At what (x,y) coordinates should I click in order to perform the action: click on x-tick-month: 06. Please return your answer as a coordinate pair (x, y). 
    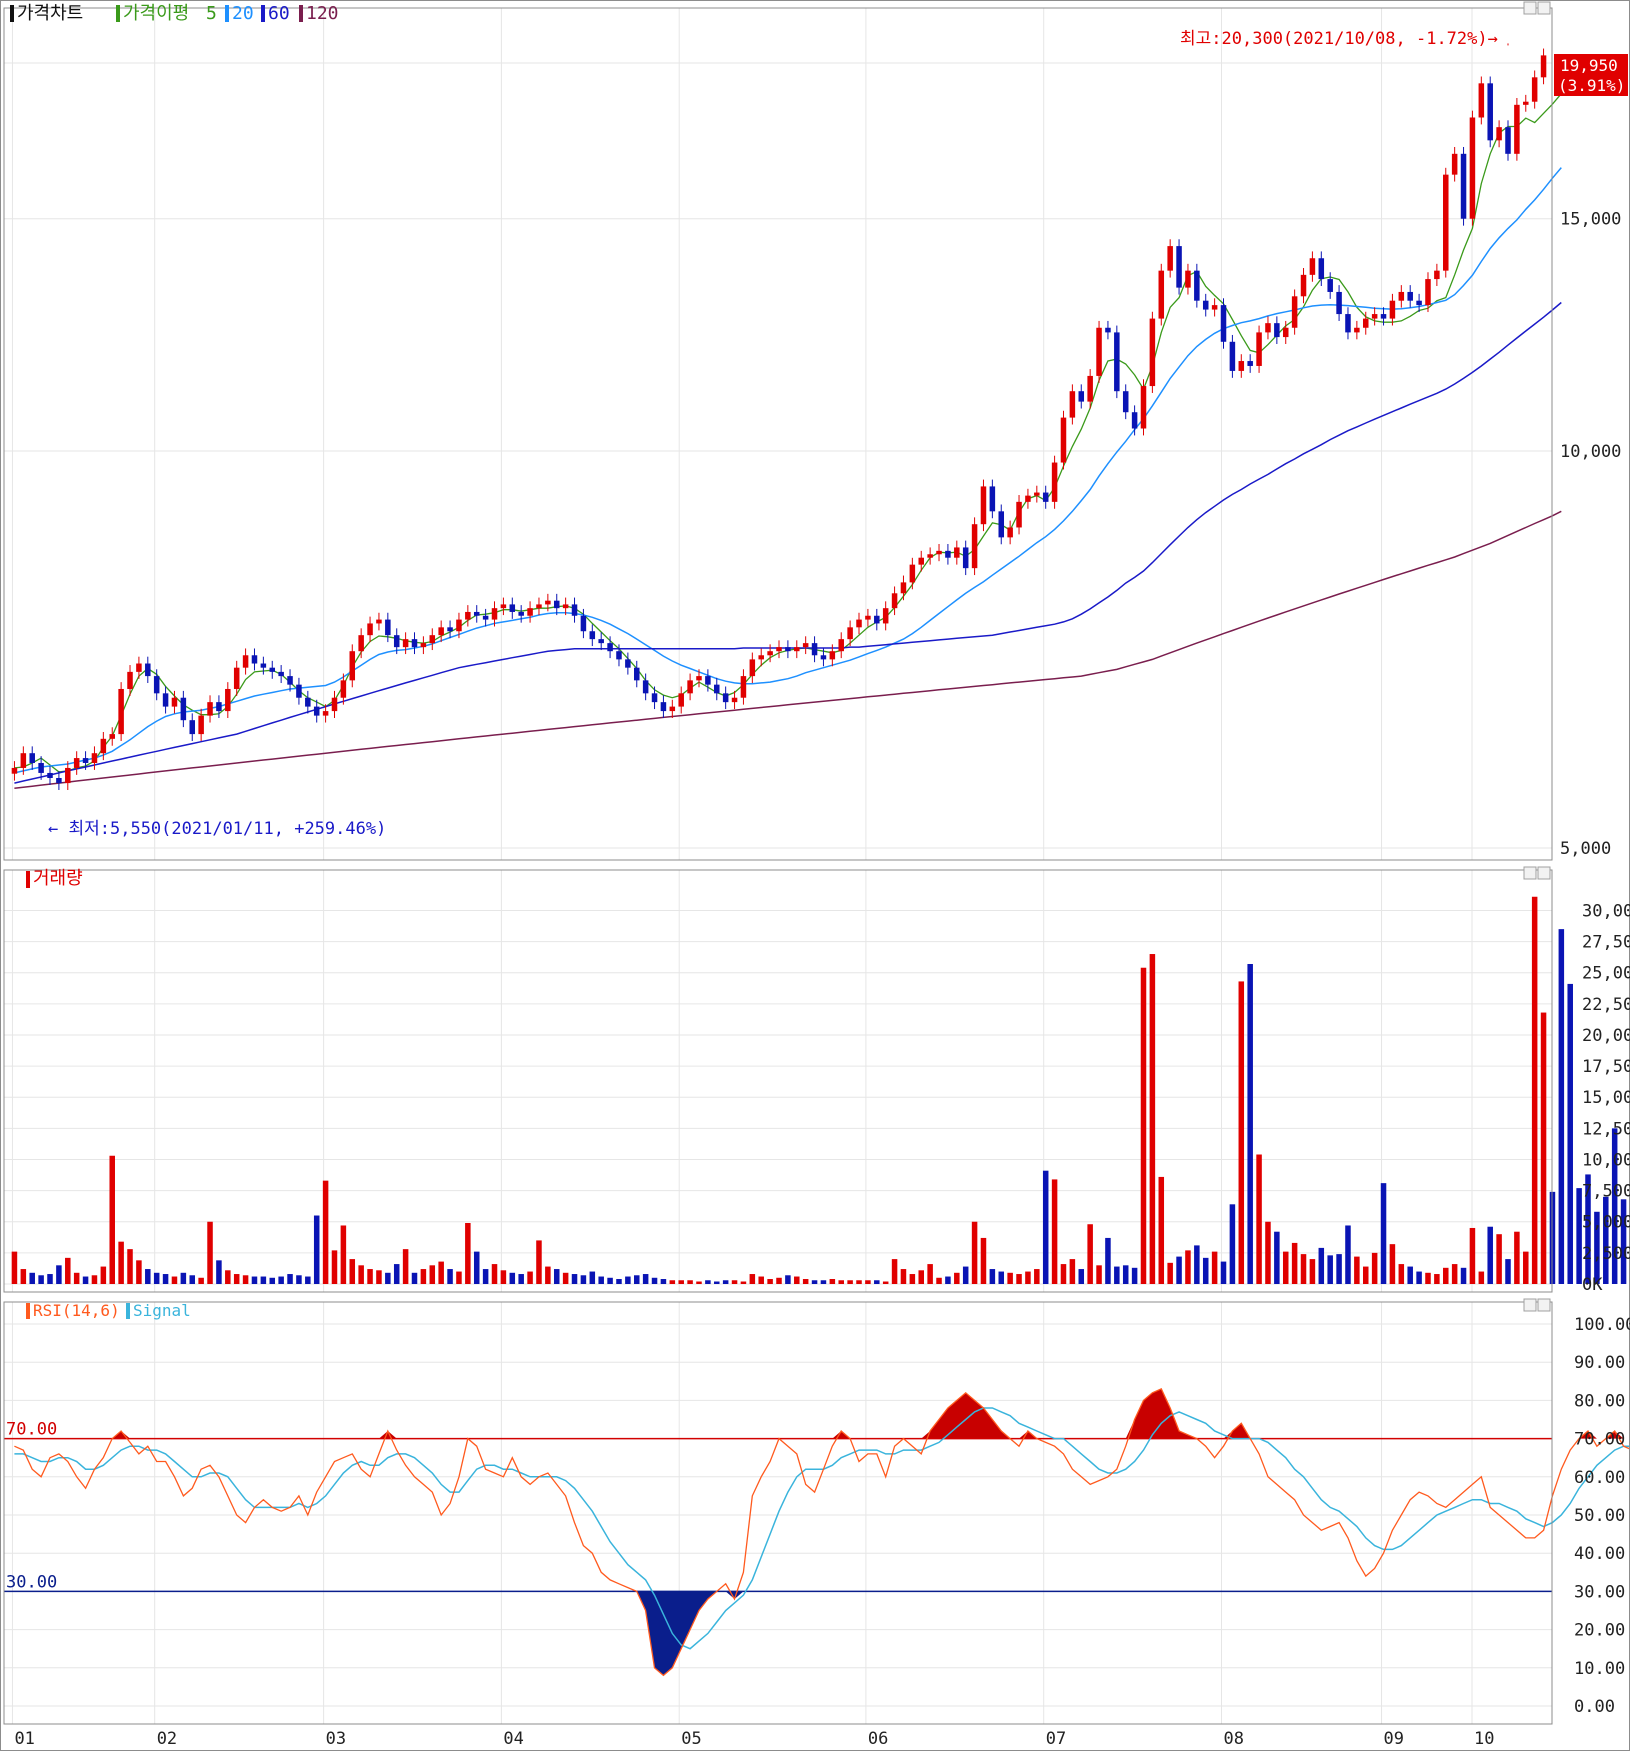
    Looking at the image, I should click on (878, 1739).